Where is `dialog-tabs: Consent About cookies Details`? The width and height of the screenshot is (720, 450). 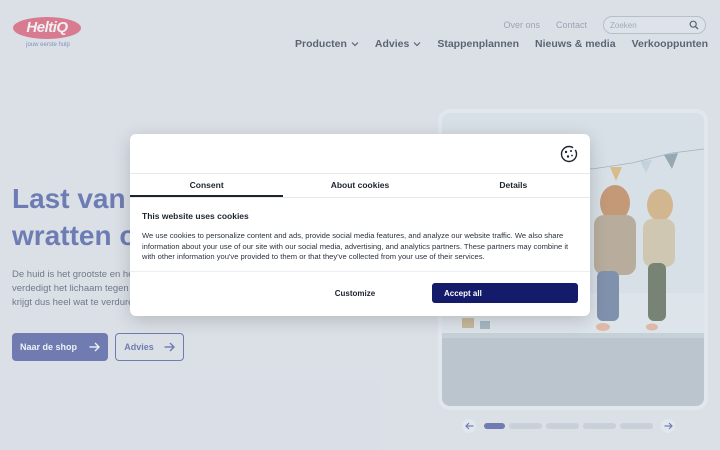 dialog-tabs: Consent About cookies Details is located at coordinates (360, 186).